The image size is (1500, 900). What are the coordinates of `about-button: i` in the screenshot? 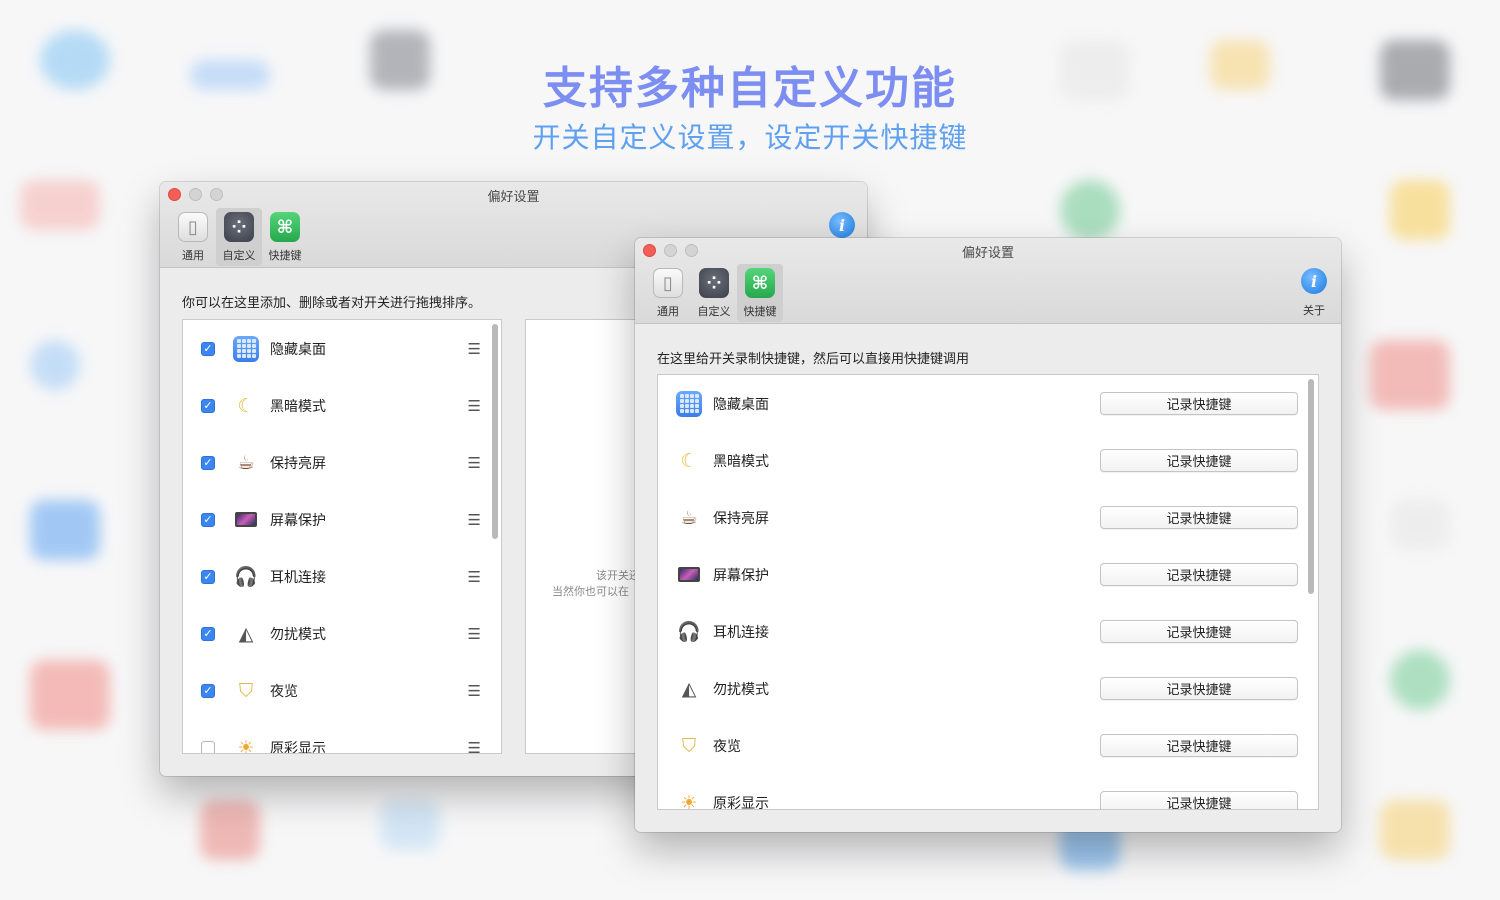 It's located at (842, 225).